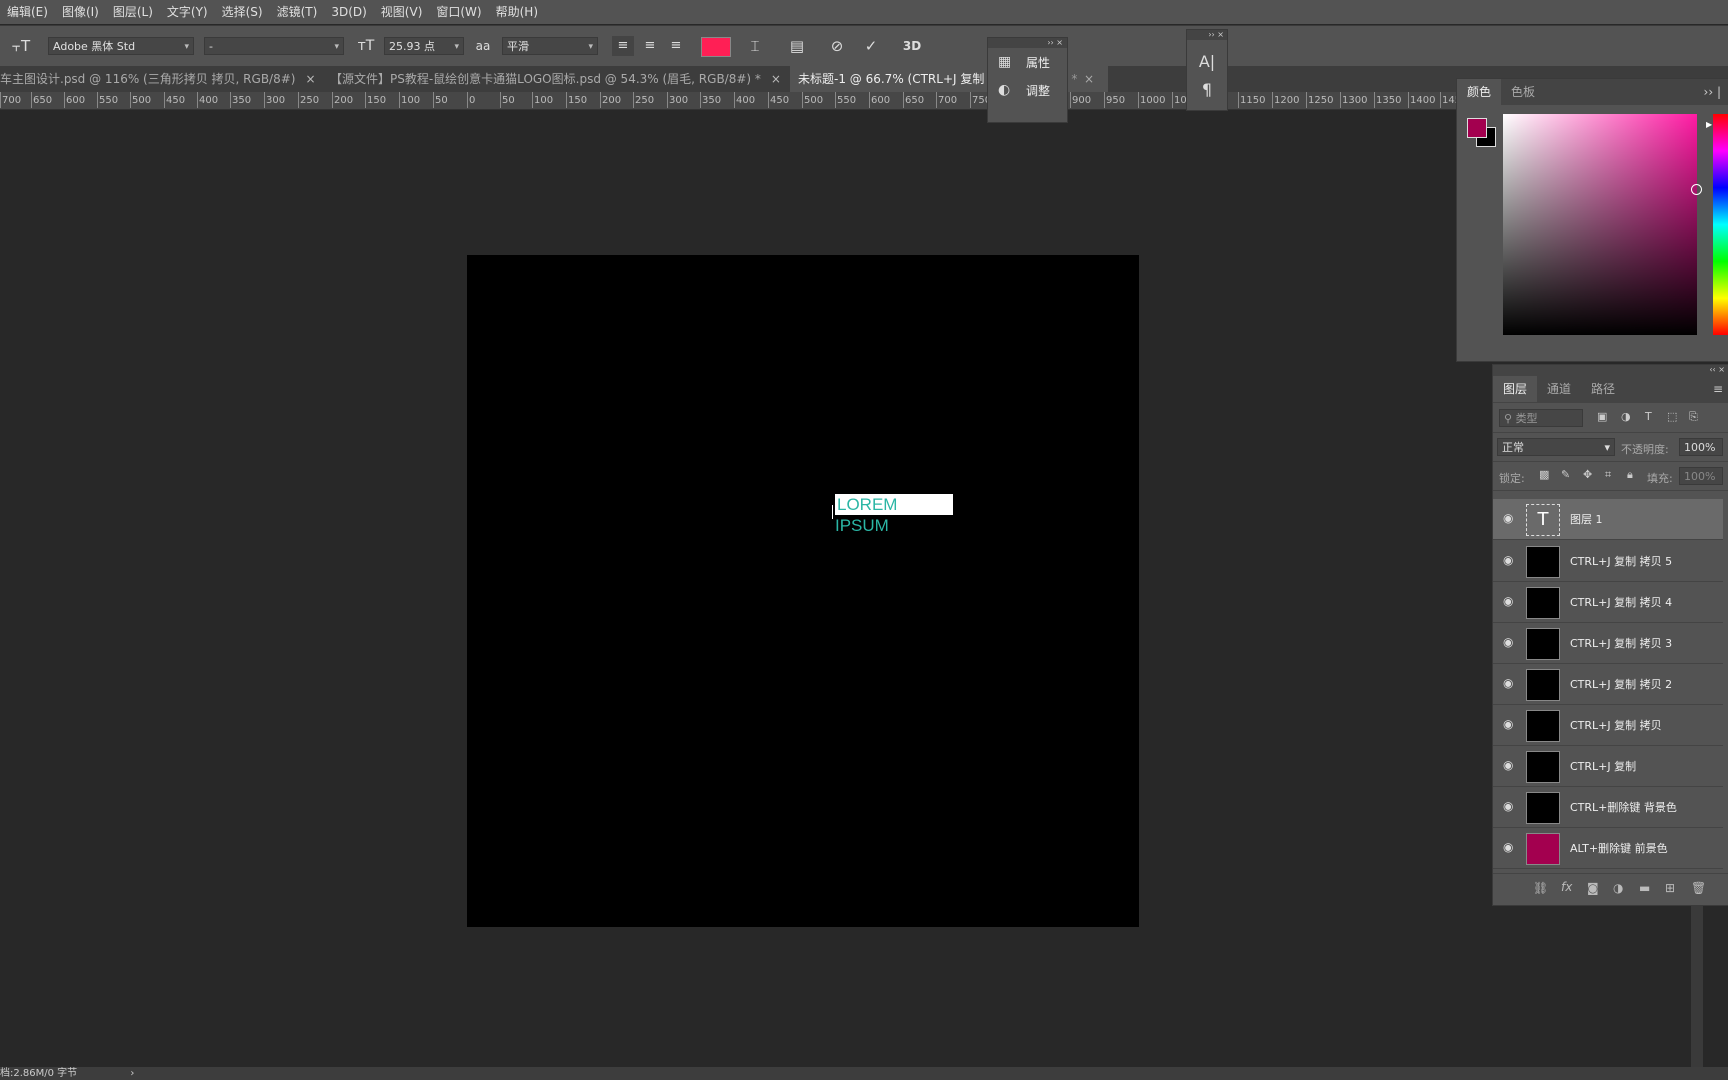 The width and height of the screenshot is (1728, 1080). I want to click on properties-panel-button: ▦ 属性, so click(1027, 62).